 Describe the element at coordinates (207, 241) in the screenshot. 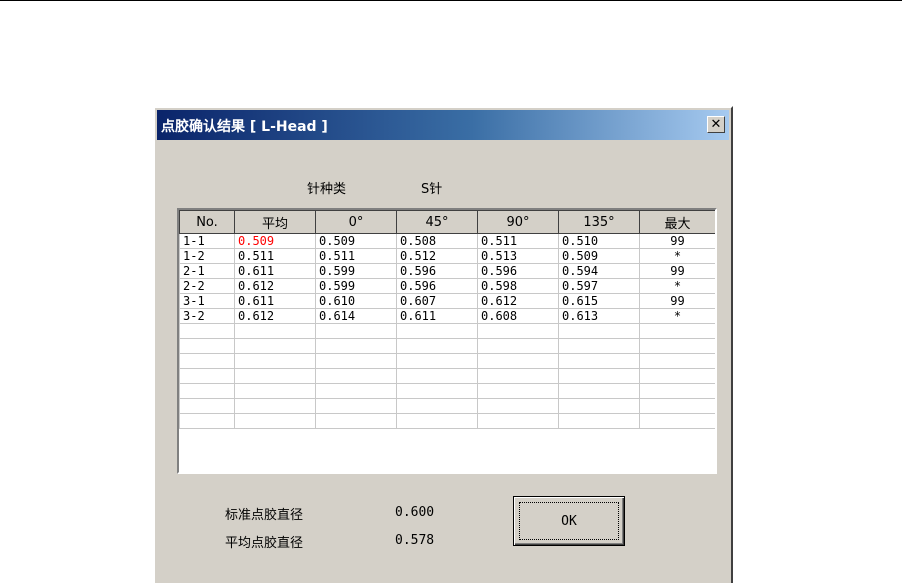

I see `table-cell: 1-1` at that location.